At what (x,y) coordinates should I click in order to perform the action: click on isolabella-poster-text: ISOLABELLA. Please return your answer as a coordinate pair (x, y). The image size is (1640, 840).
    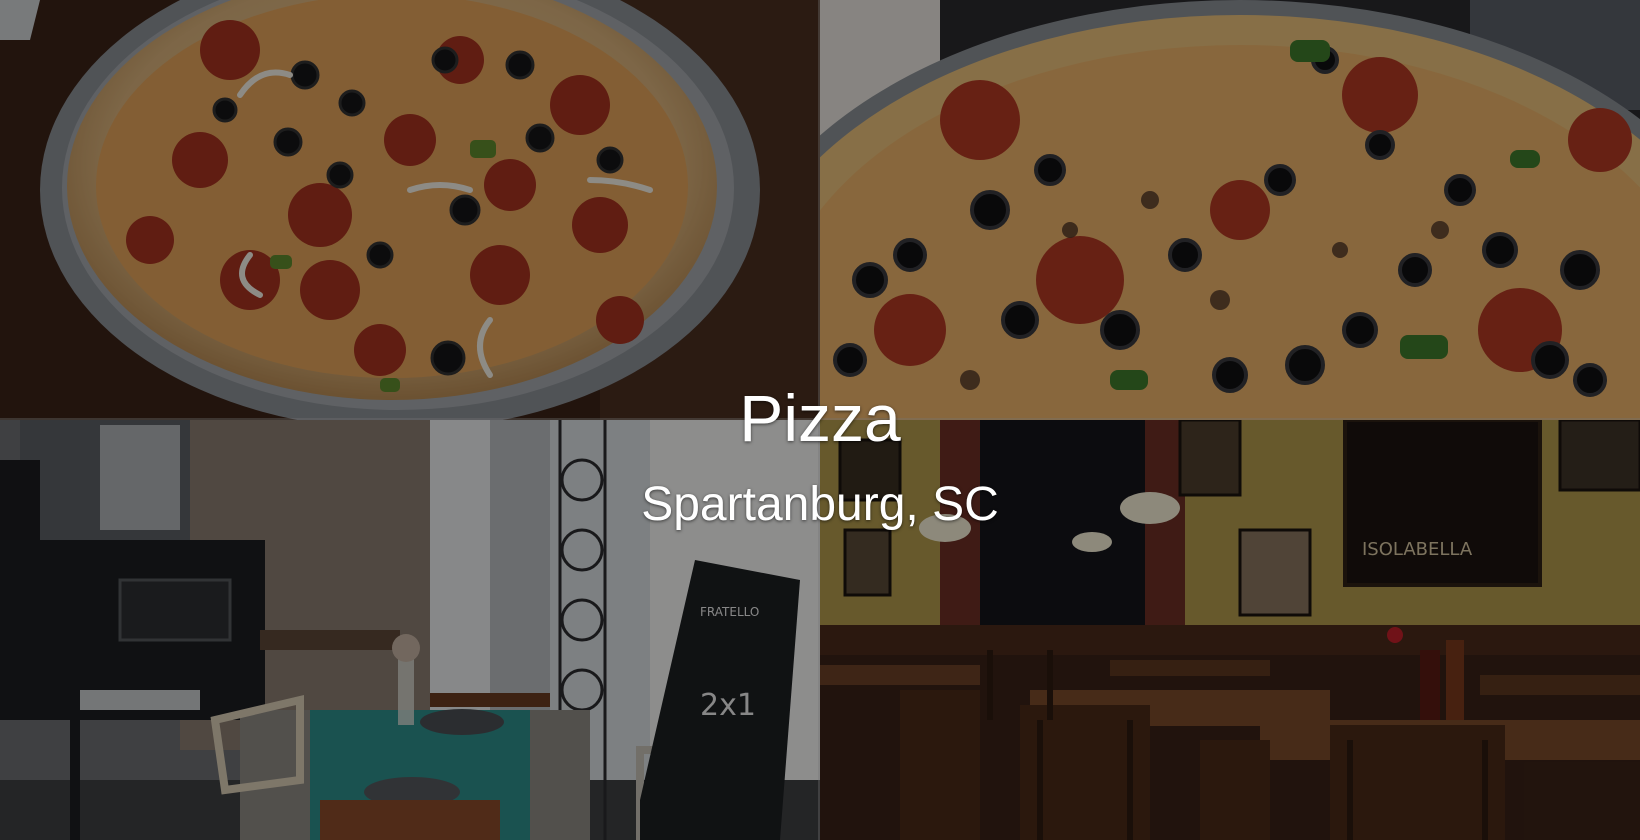
    Looking at the image, I should click on (1417, 549).